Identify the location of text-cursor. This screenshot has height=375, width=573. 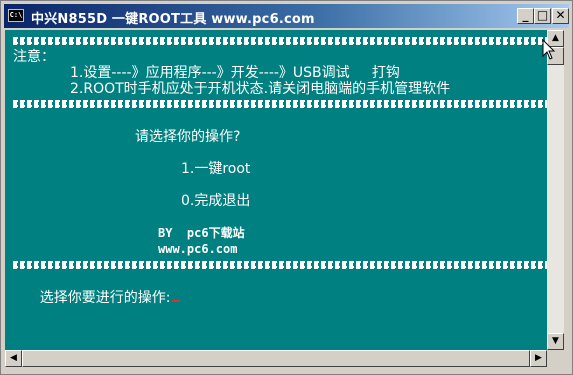
(176, 301).